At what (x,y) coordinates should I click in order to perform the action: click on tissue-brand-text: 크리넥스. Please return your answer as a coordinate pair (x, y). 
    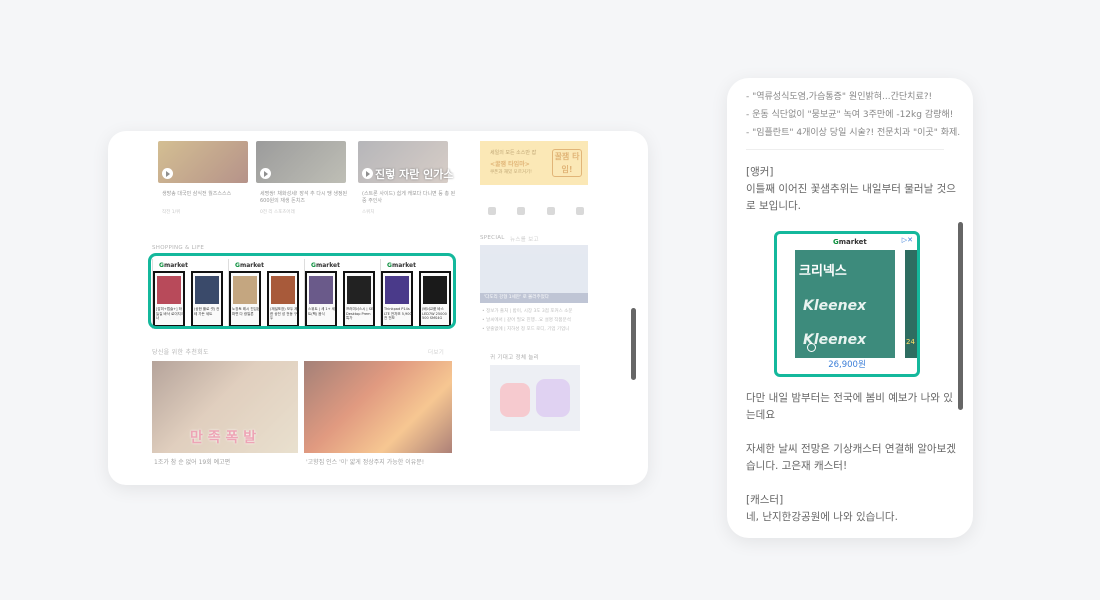
    Looking at the image, I should click on (823, 271).